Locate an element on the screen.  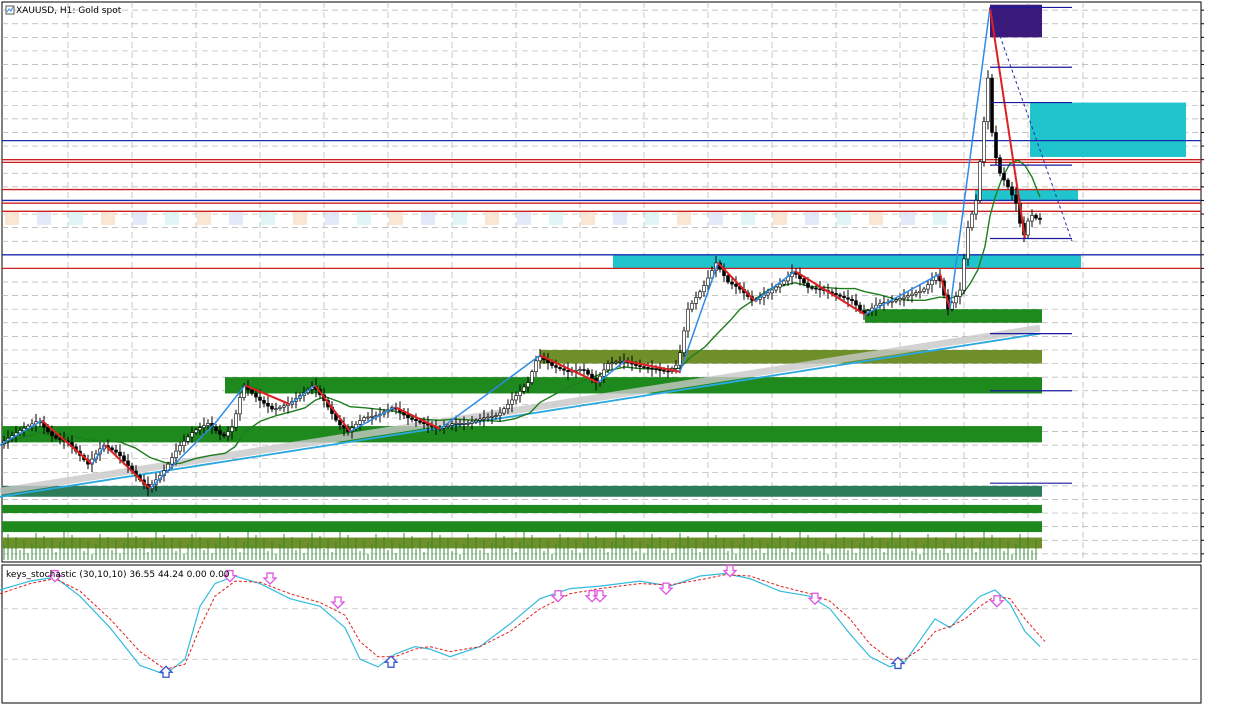
symbol-icon is located at coordinates (10, 10).